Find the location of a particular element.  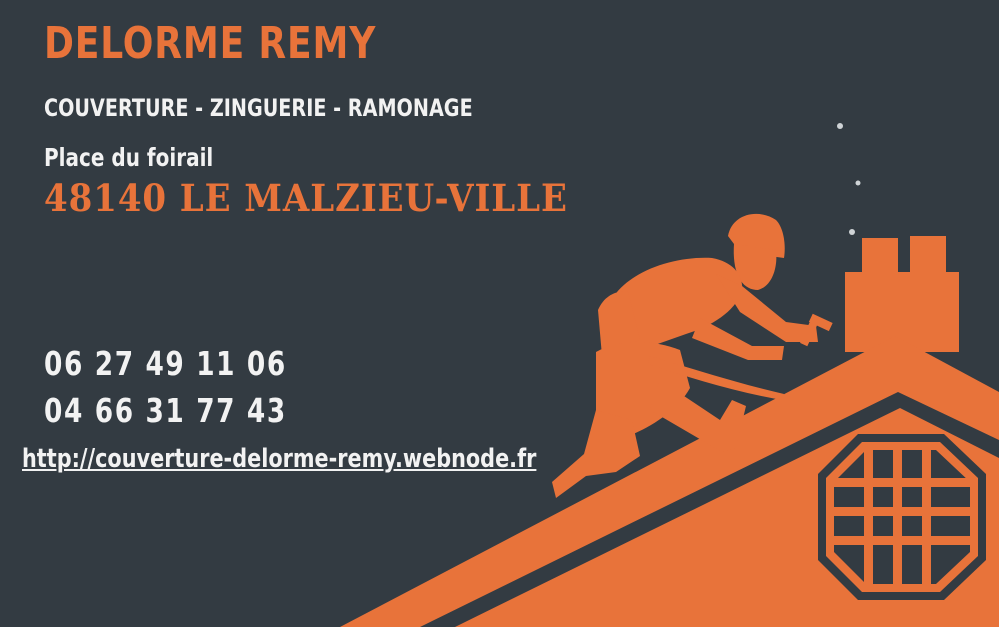

smoke-icon is located at coordinates (849, 179).